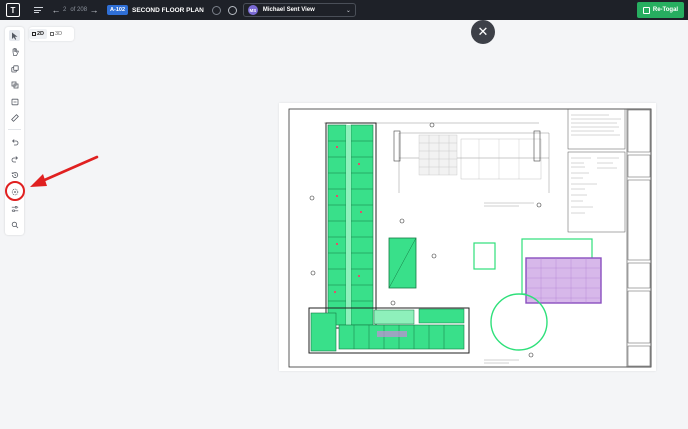  What do you see at coordinates (94, 10) in the screenshot?
I see `next-sheet-icon: →` at bounding box center [94, 10].